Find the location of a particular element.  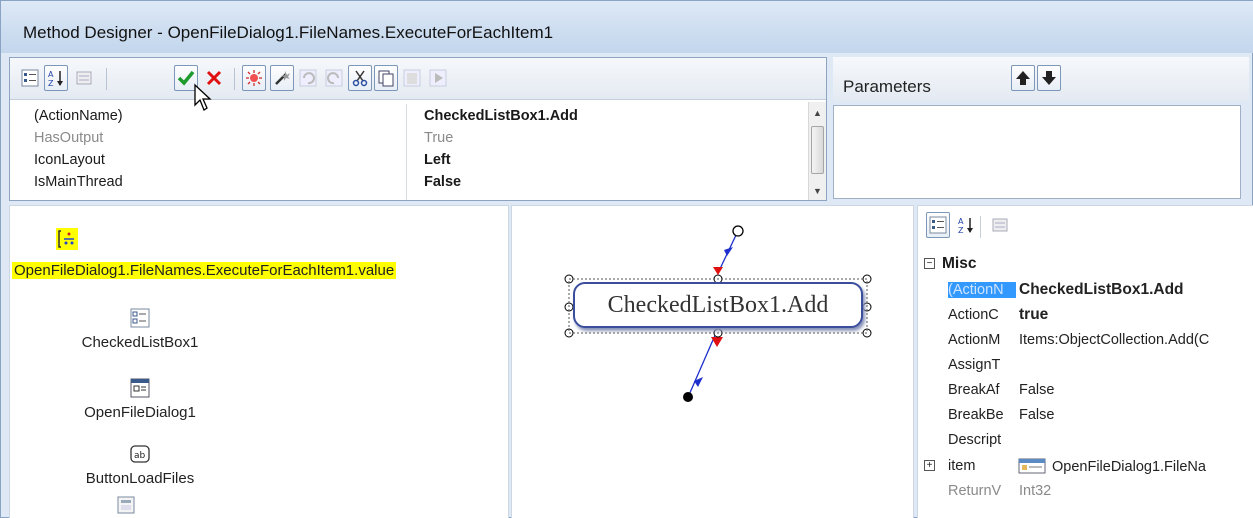

cut-button is located at coordinates (360, 78).